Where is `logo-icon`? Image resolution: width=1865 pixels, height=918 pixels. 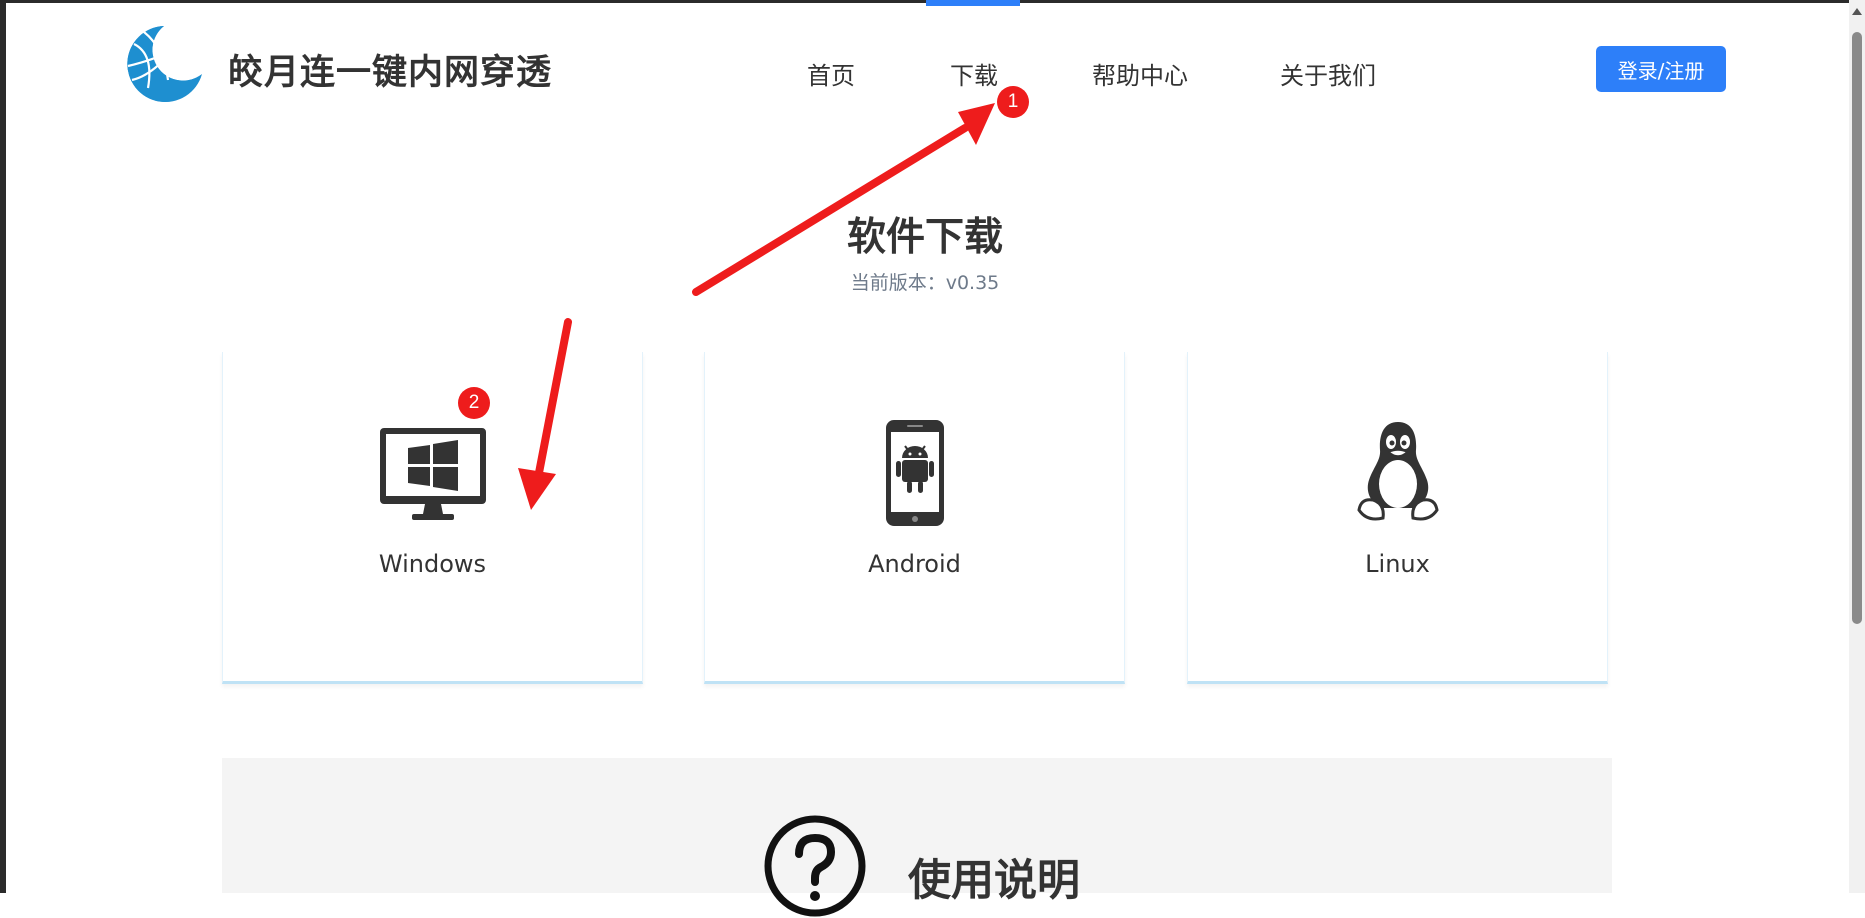 logo-icon is located at coordinates (164, 64).